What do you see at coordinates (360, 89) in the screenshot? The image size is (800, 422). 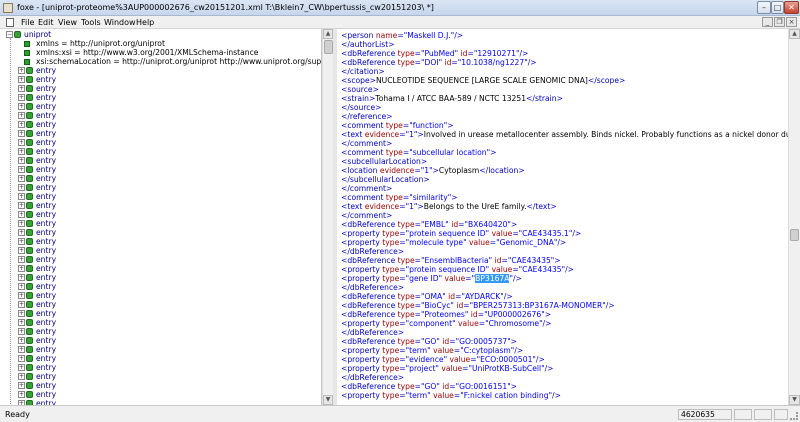 I see `xml-source-line: <source>` at bounding box center [360, 89].